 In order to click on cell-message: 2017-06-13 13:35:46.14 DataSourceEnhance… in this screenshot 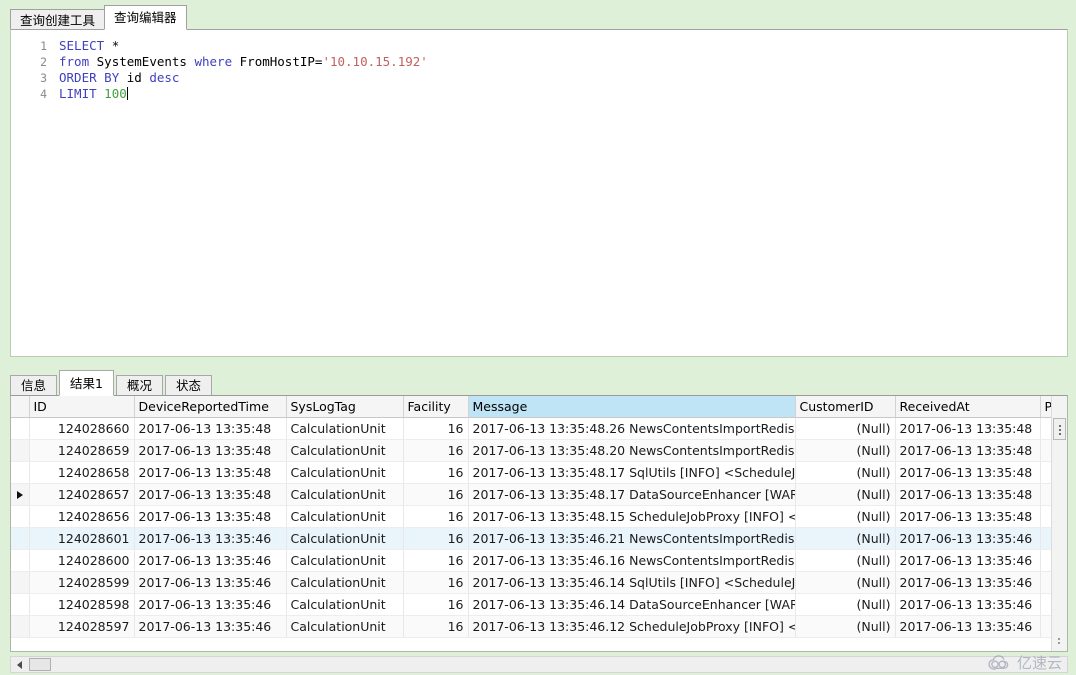, I will do `click(632, 604)`.